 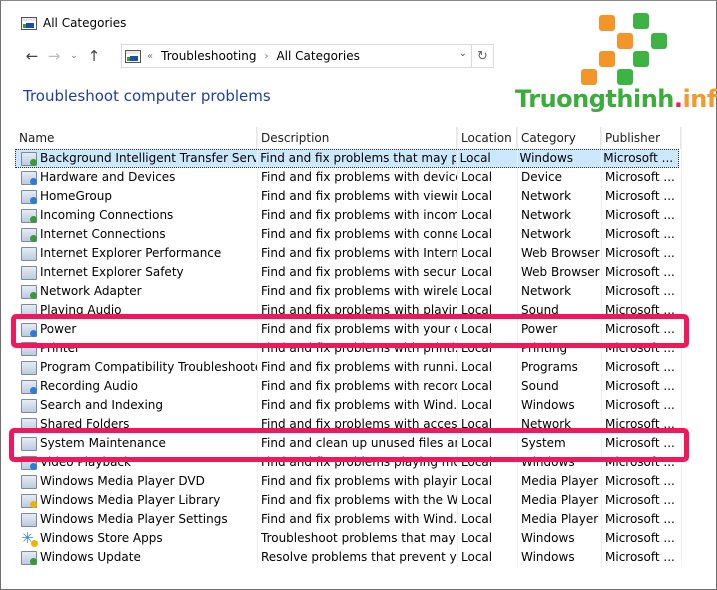 I want to click on forward-arrow-icon: →, so click(x=54, y=56).